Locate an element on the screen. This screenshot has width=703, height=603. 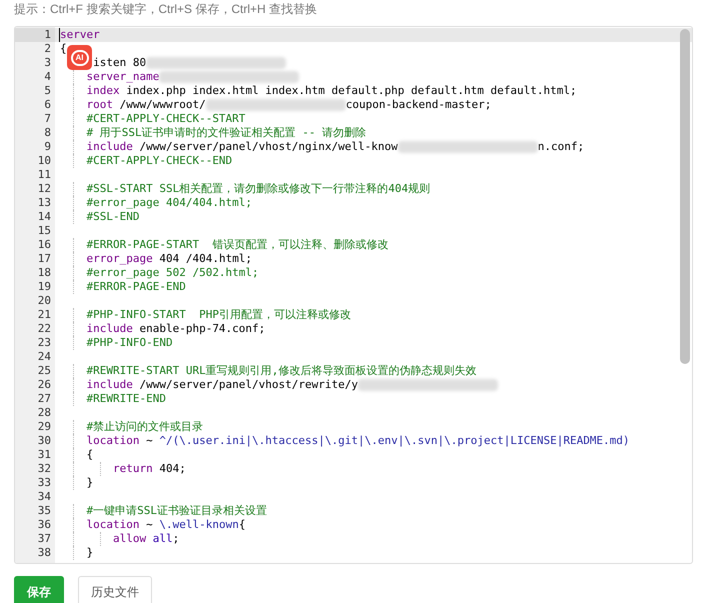
code-line: server is located at coordinates (80, 35).